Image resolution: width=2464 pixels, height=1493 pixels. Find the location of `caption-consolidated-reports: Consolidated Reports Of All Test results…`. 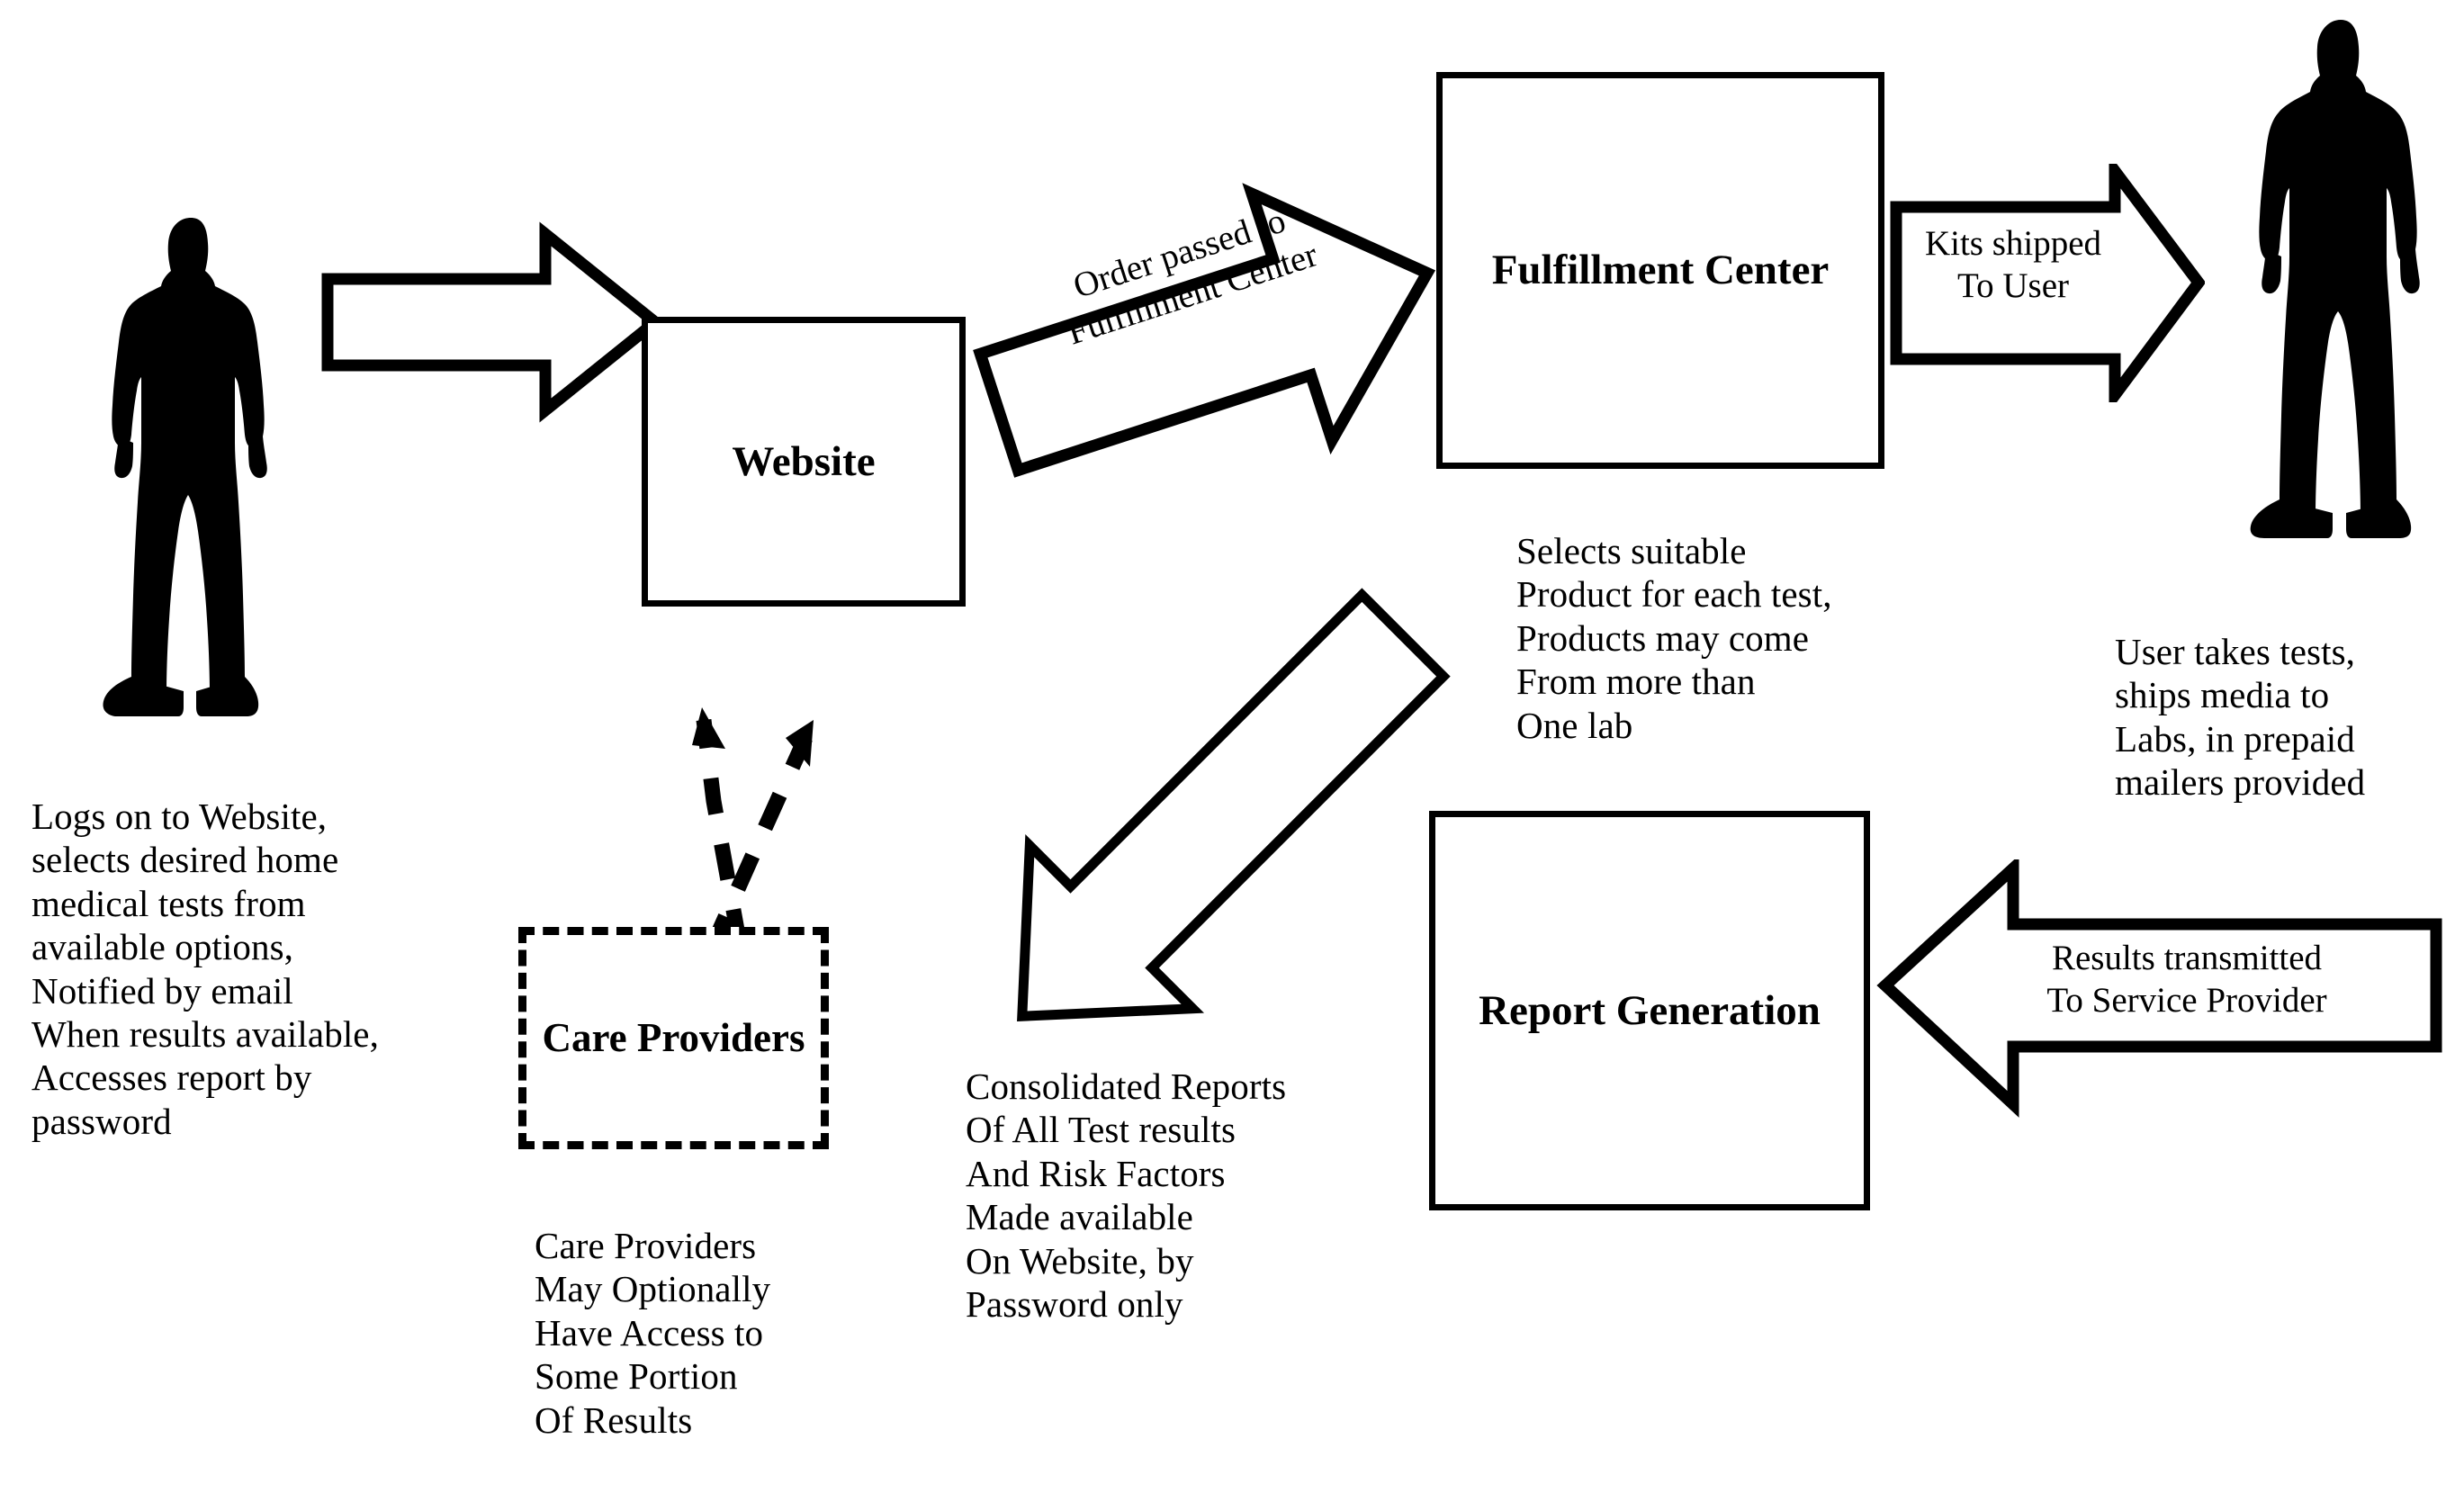

caption-consolidated-reports: Consolidated Reports Of All Test results… is located at coordinates (1126, 1195).